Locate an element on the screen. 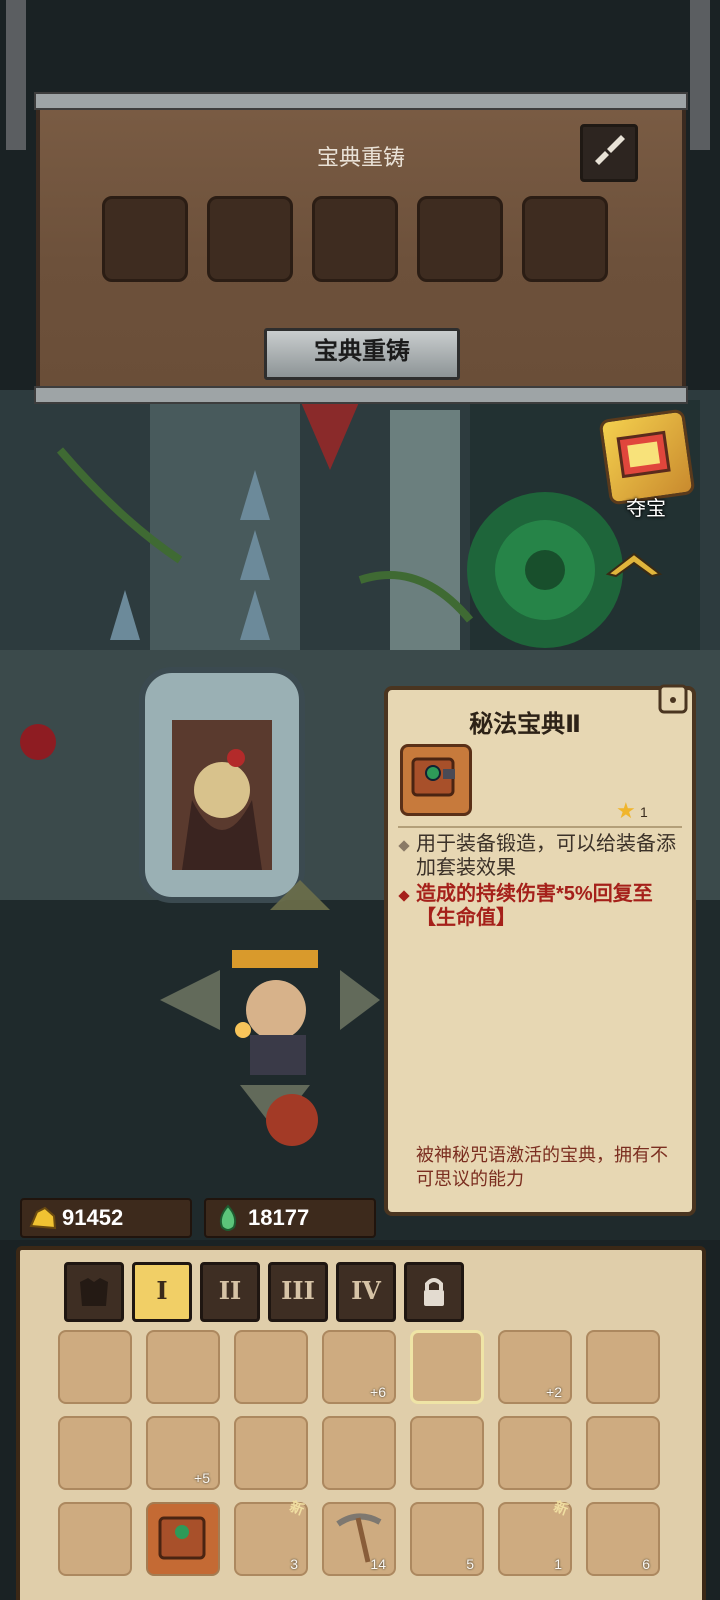  inventory-item-scroll: 新3 is located at coordinates (271, 1537).